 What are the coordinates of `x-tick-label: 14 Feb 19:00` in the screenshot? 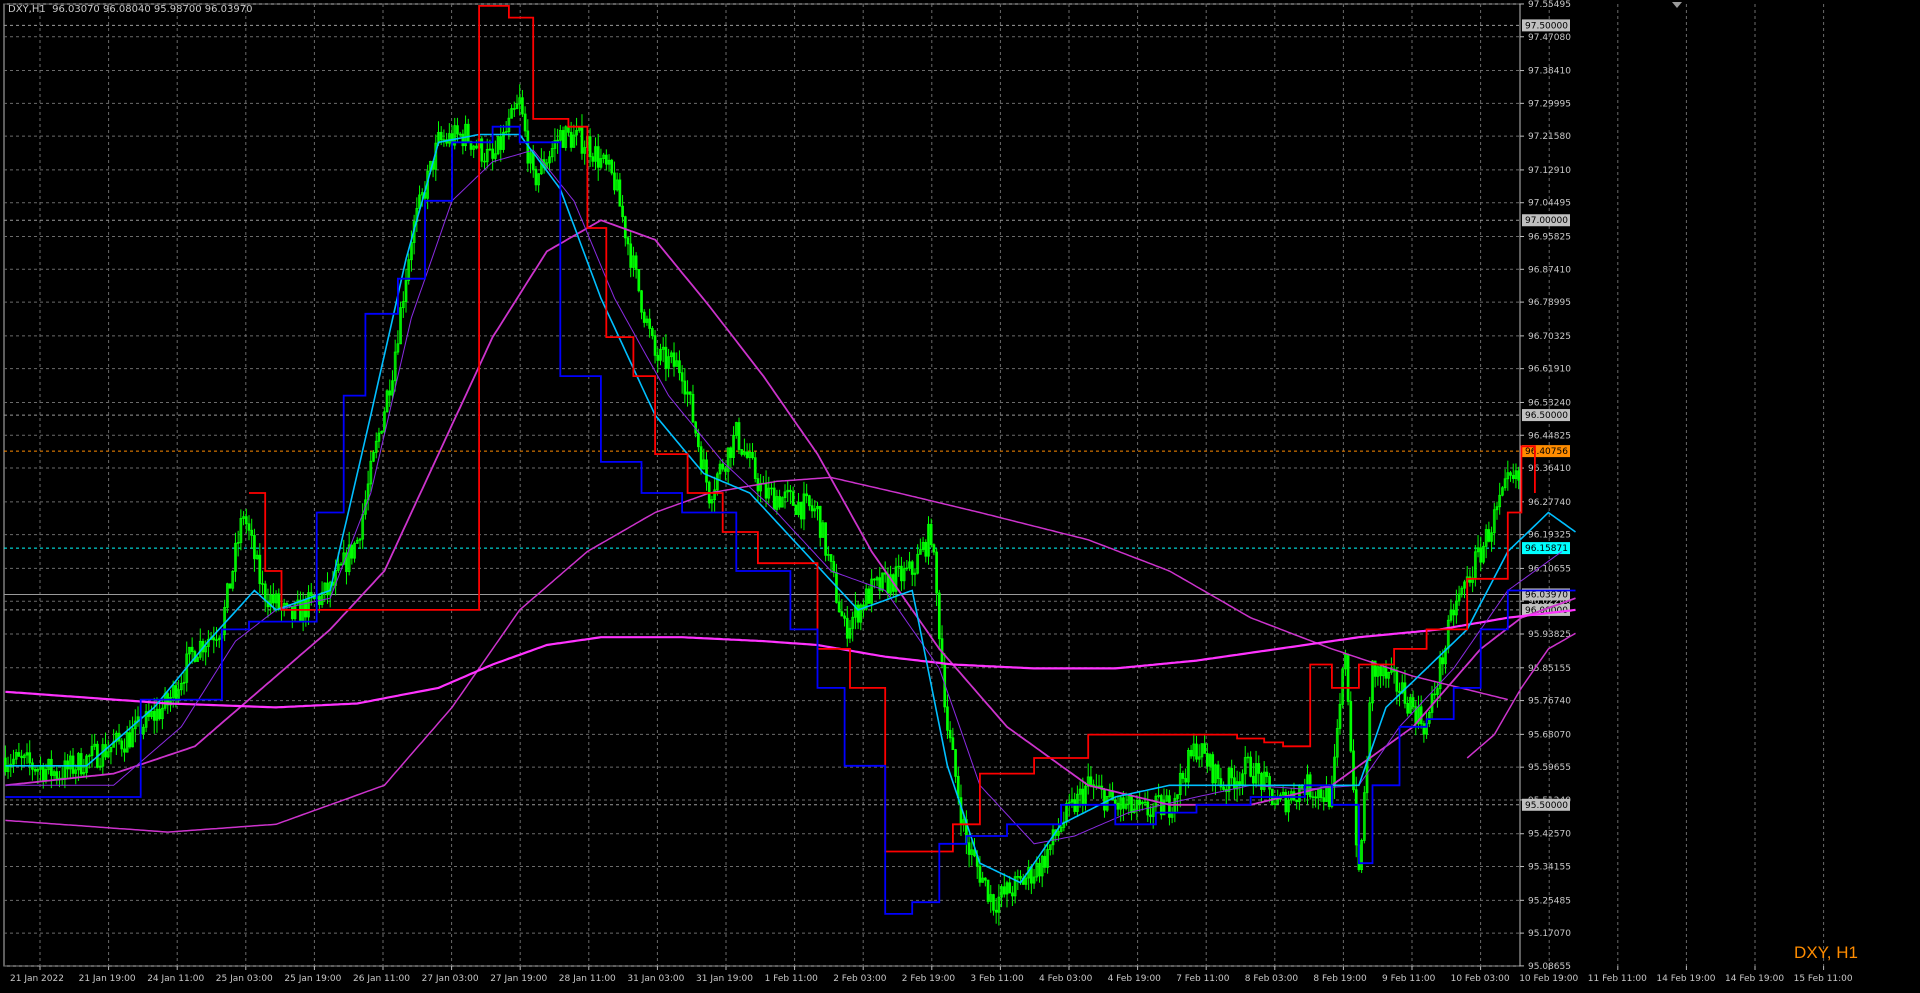 It's located at (1685, 979).